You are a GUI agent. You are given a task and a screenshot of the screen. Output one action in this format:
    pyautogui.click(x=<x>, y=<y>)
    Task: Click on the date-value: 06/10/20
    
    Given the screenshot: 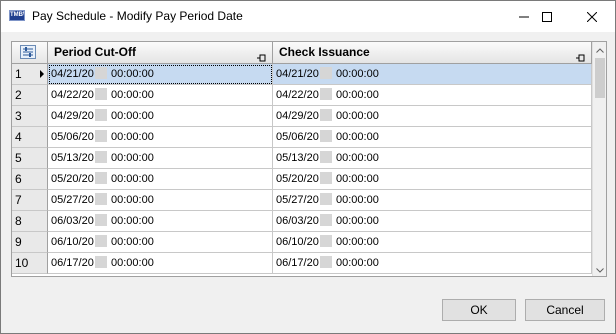 What is the action you would take?
    pyautogui.click(x=72, y=242)
    